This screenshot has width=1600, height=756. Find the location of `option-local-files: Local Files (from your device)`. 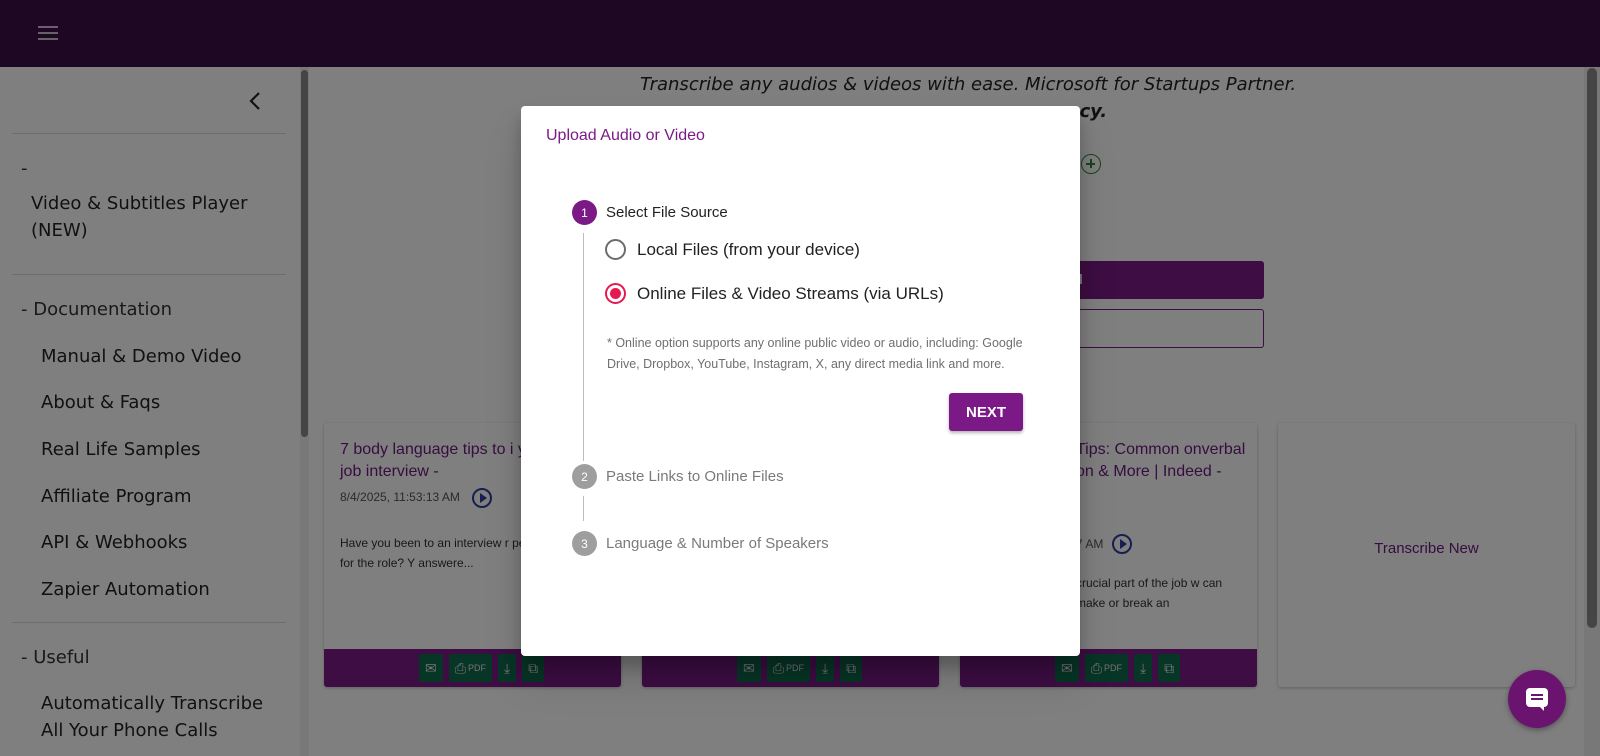

option-local-files: Local Files (from your device) is located at coordinates (732, 249).